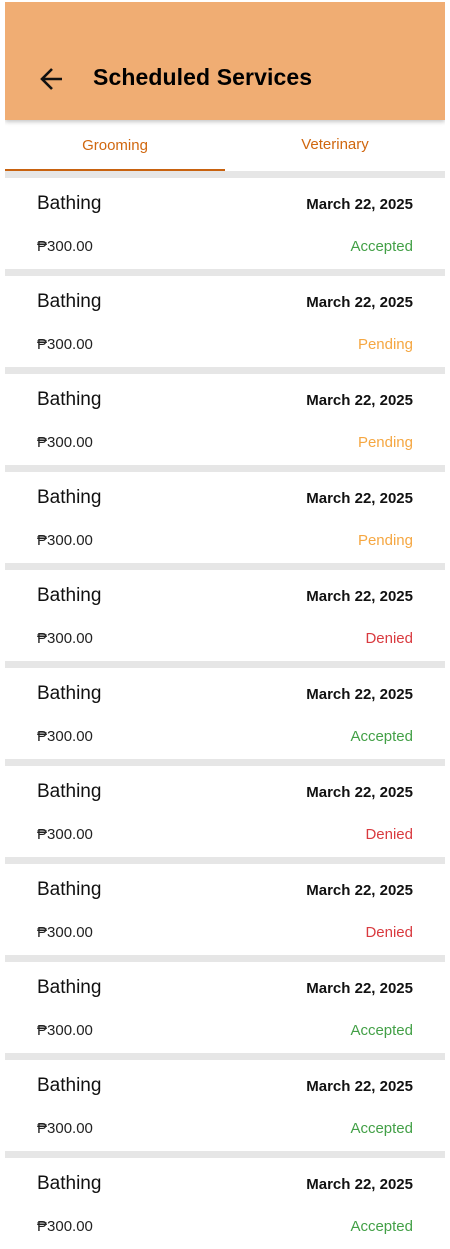 The width and height of the screenshot is (450, 1249). I want to click on tab-grooming: Grooming, so click(115, 146).